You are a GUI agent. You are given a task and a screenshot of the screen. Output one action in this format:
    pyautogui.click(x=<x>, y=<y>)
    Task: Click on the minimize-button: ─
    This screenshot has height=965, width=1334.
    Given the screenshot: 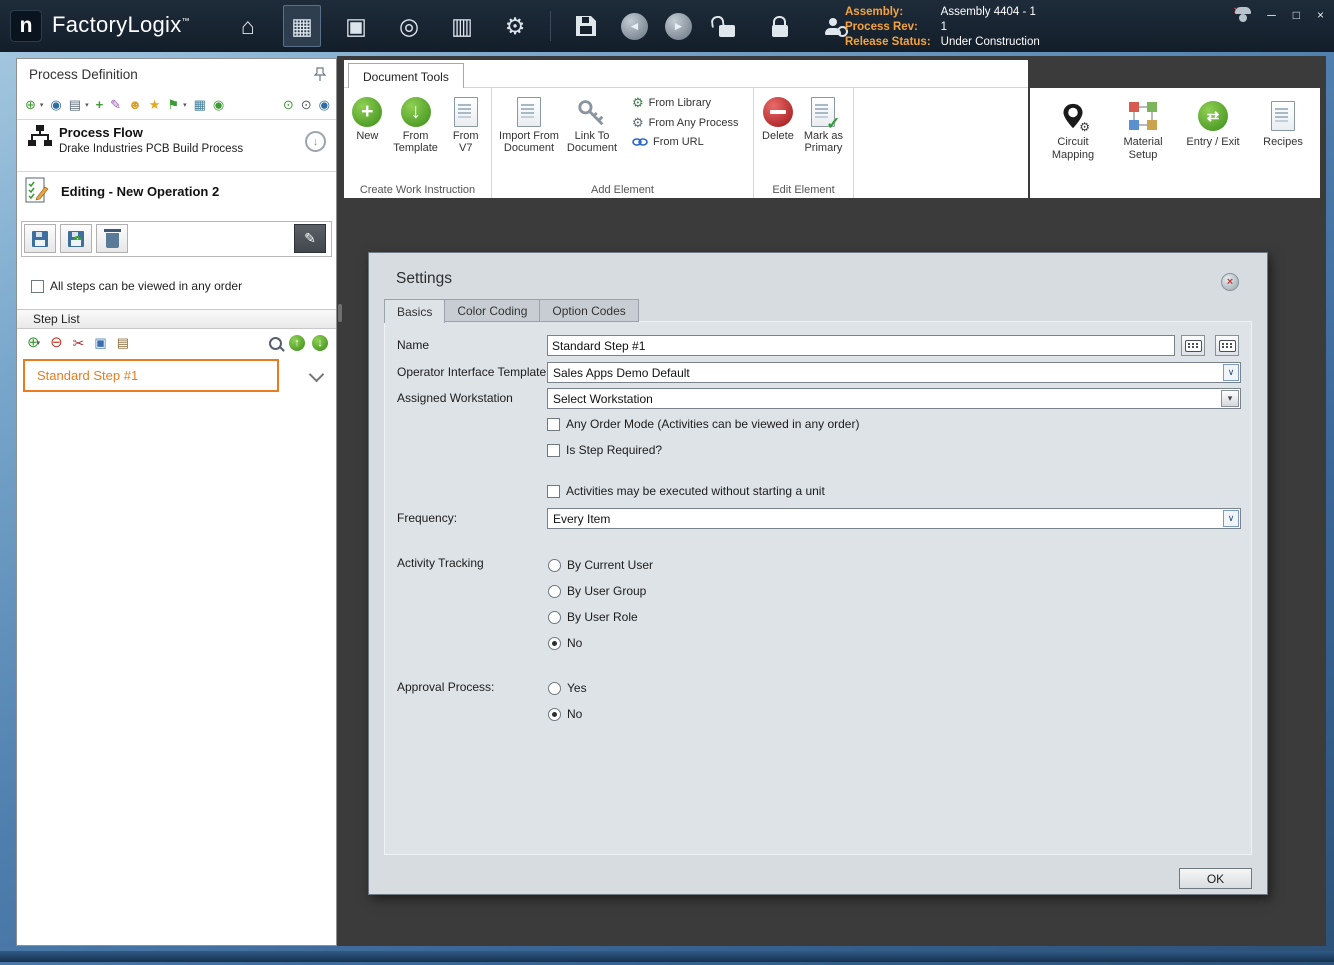 What is the action you would take?
    pyautogui.click(x=1271, y=15)
    